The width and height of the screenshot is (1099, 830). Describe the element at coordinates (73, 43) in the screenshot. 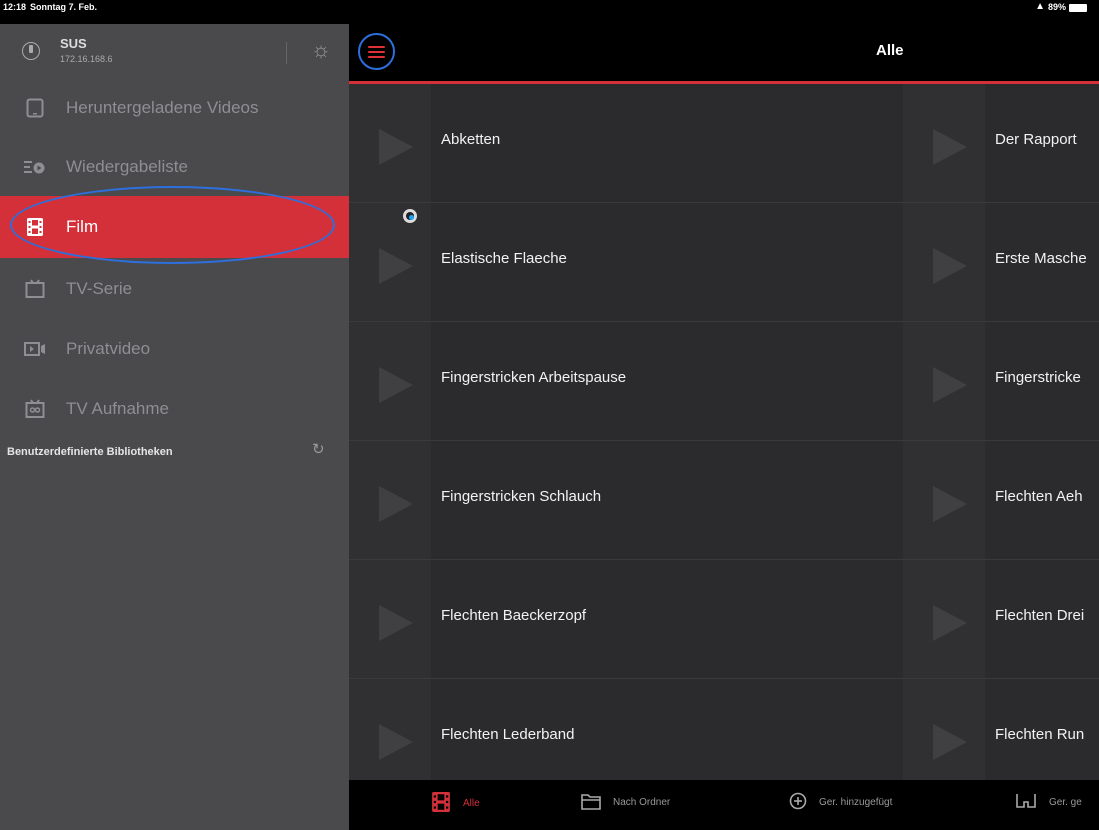

I see `user-name: SUS` at that location.